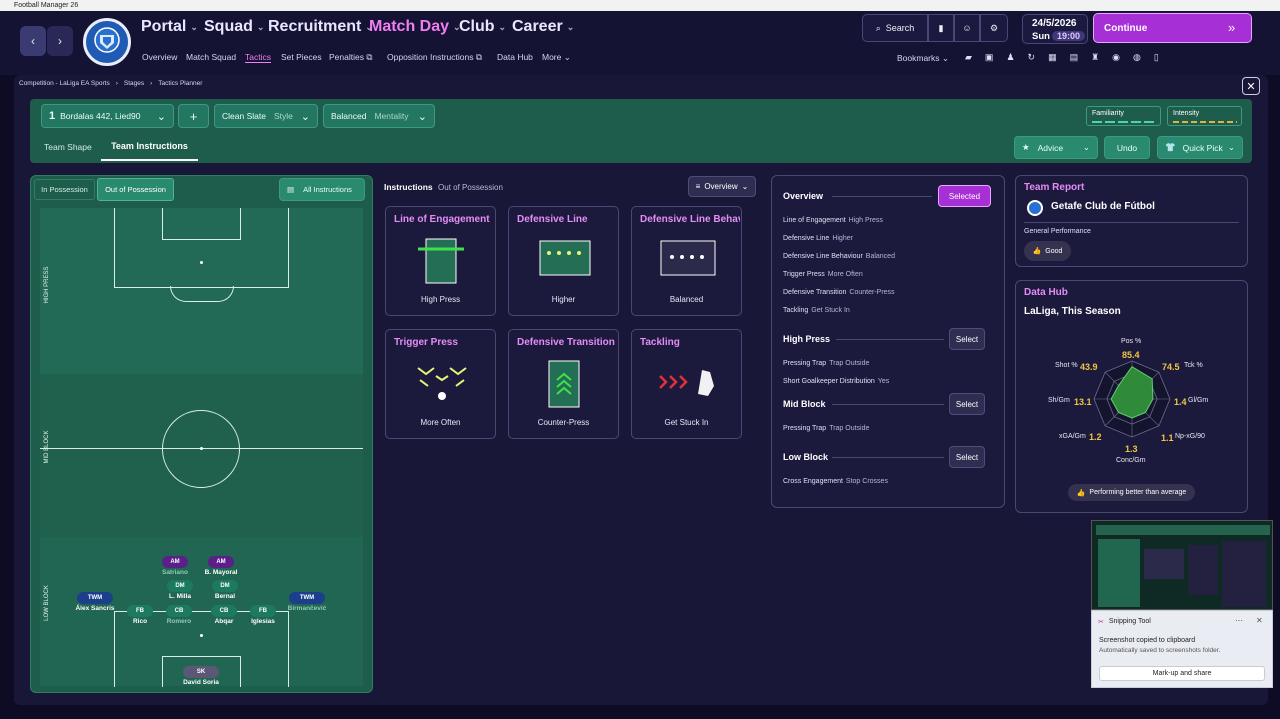 Image resolution: width=1280 pixels, height=719 pixels. What do you see at coordinates (107, 42) in the screenshot?
I see `club-crest-icon` at bounding box center [107, 42].